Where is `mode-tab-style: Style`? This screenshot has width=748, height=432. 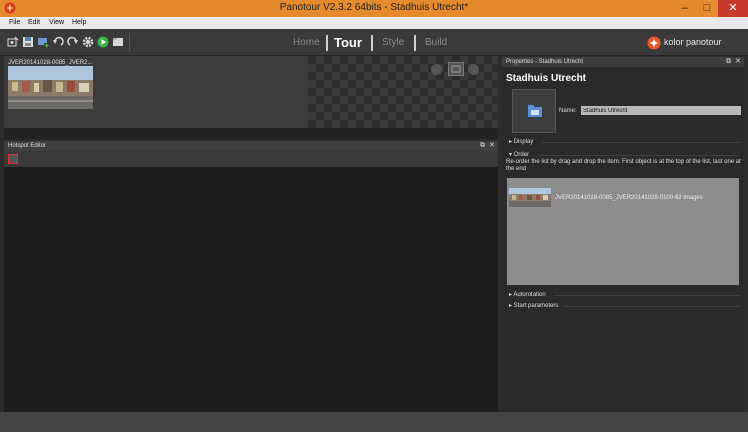
mode-tab-style: Style is located at coordinates (393, 42).